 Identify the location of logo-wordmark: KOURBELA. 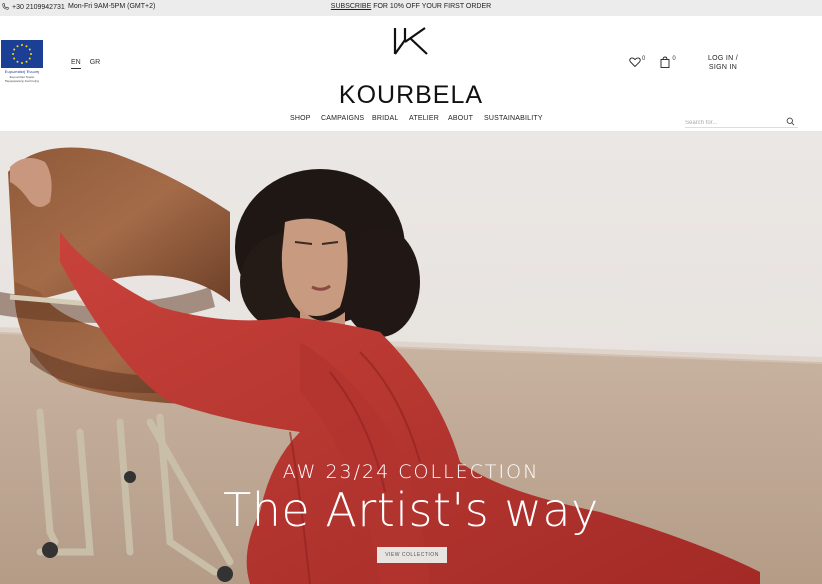
(411, 95).